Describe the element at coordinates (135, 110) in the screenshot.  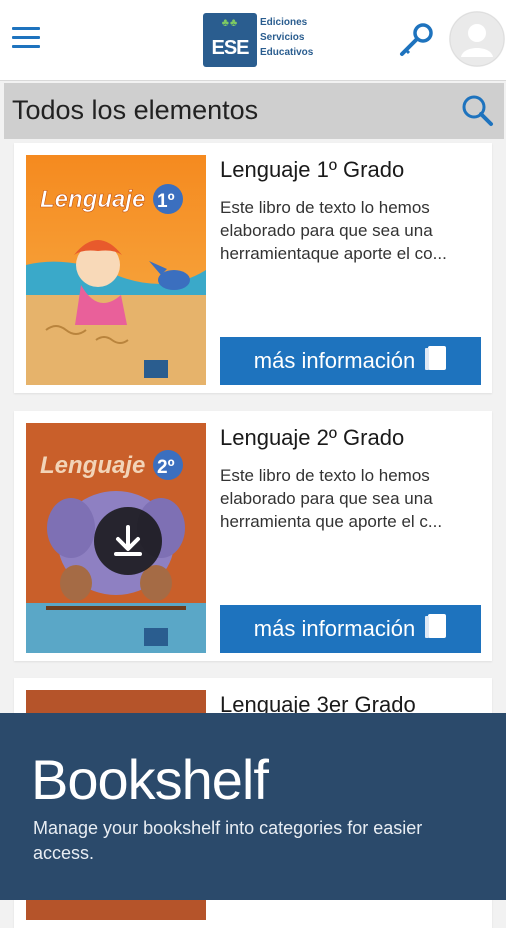
I see `section-title: Todos los elementos` at that location.